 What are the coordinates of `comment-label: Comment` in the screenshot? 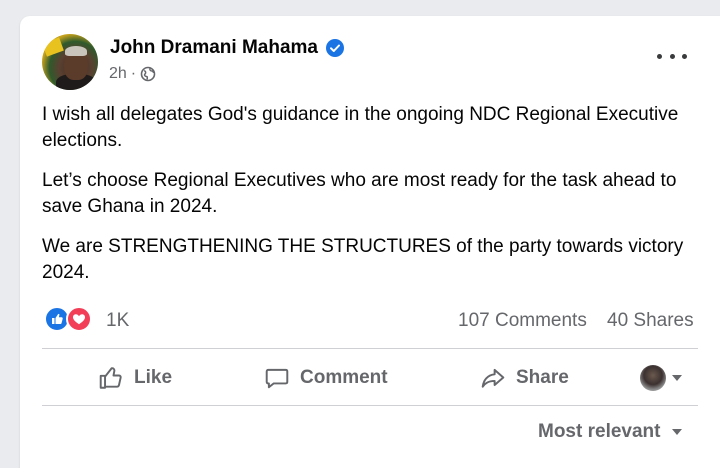 It's located at (344, 377).